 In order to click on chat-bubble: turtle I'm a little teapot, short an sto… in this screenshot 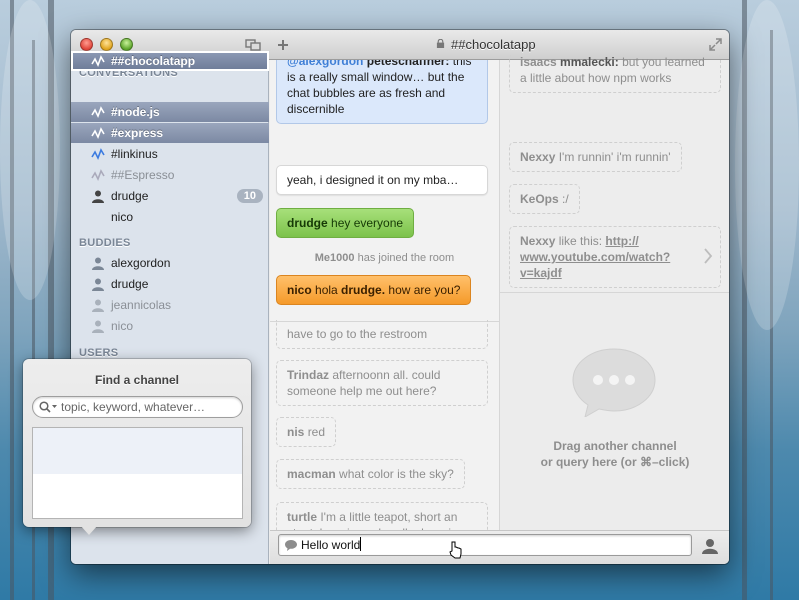, I will do `click(382, 516)`.